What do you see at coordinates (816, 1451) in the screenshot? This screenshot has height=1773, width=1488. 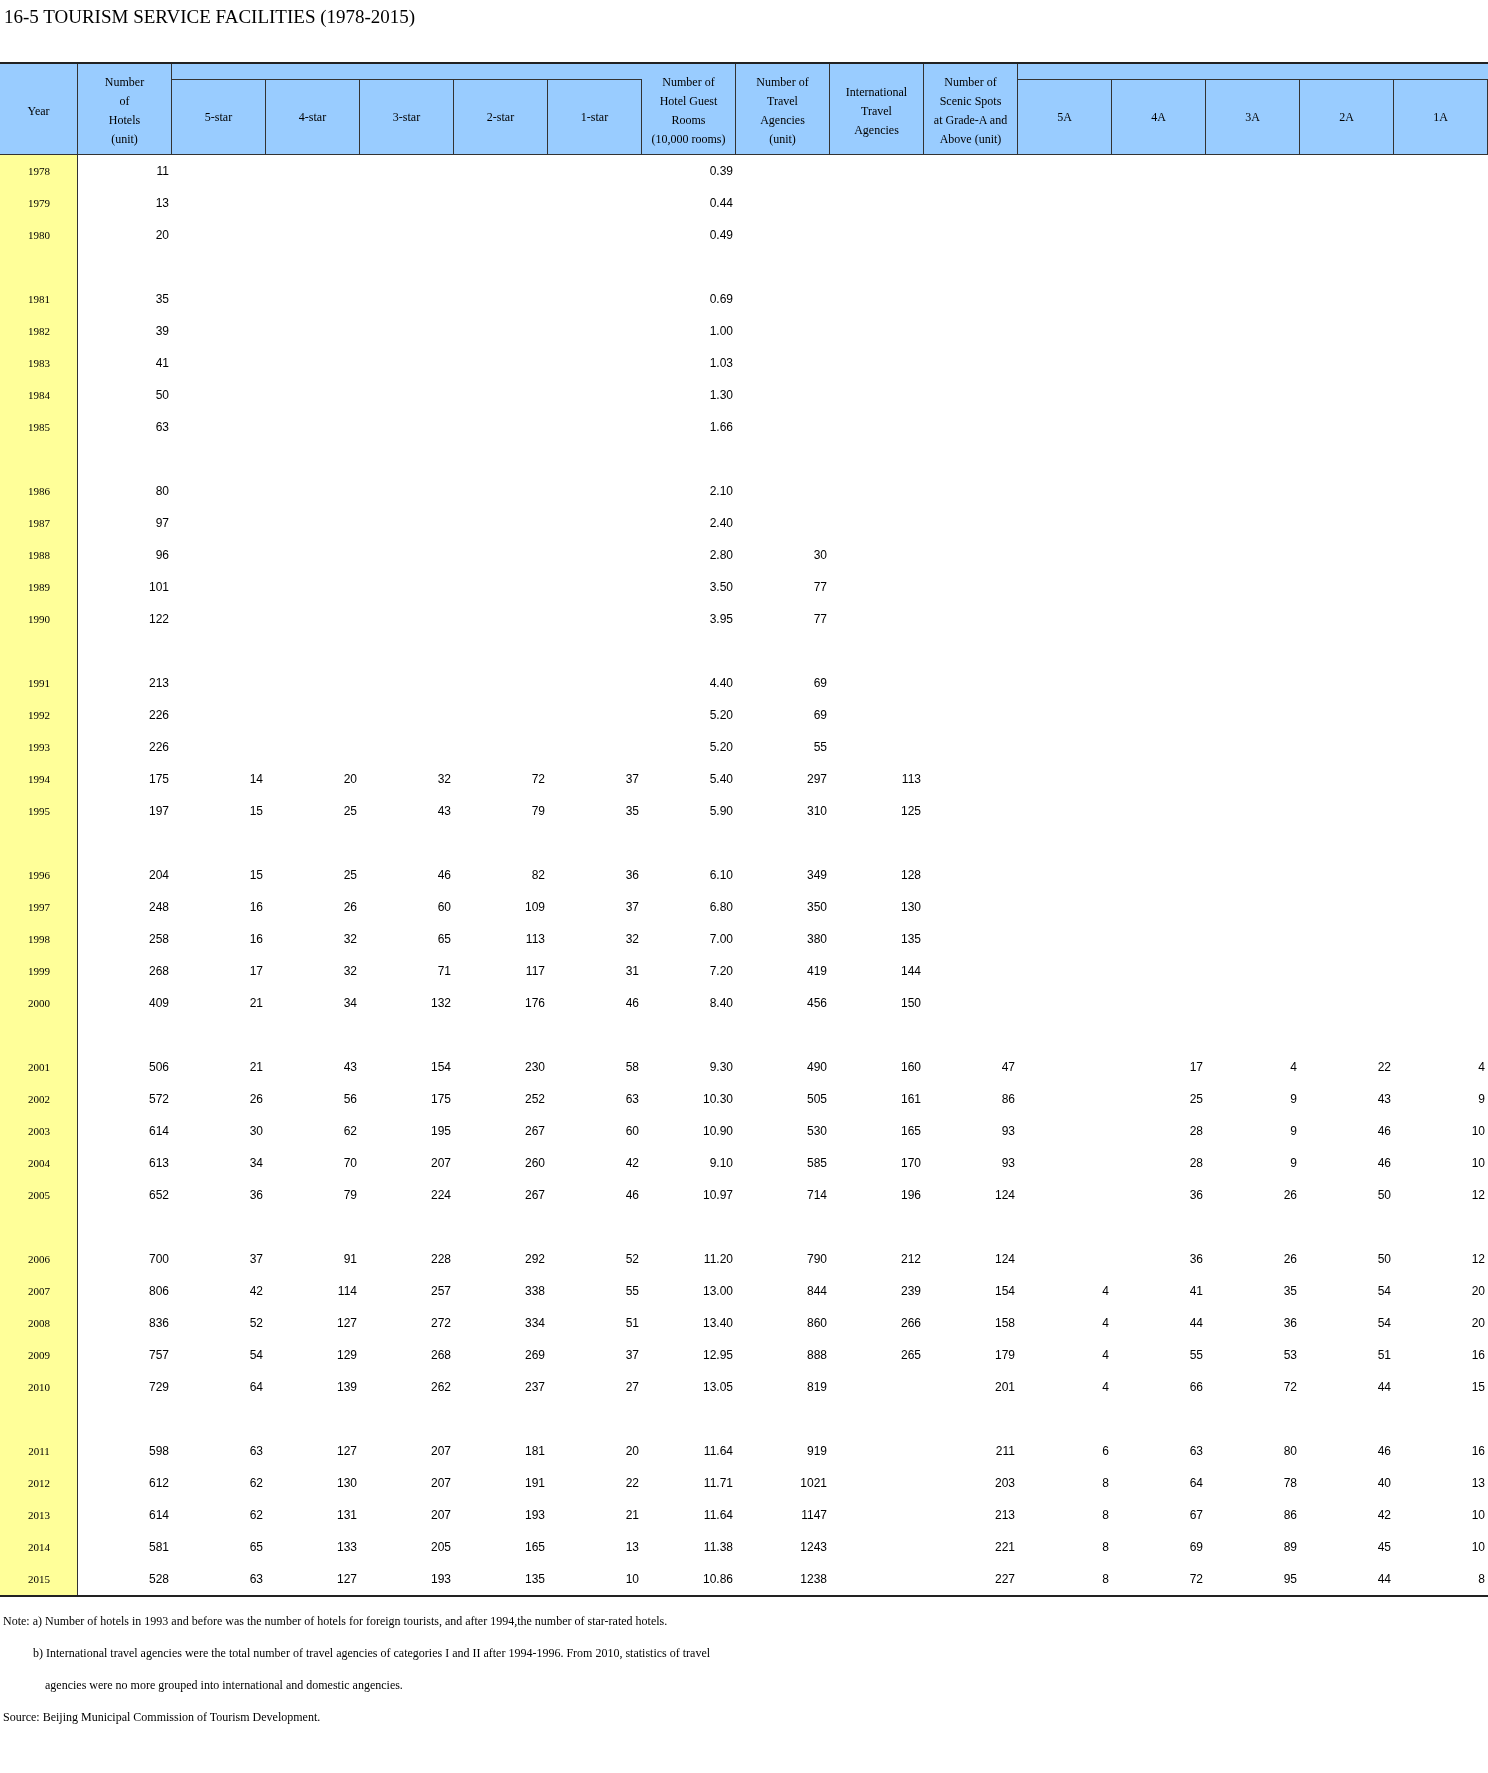 I see `table-cell: 919` at bounding box center [816, 1451].